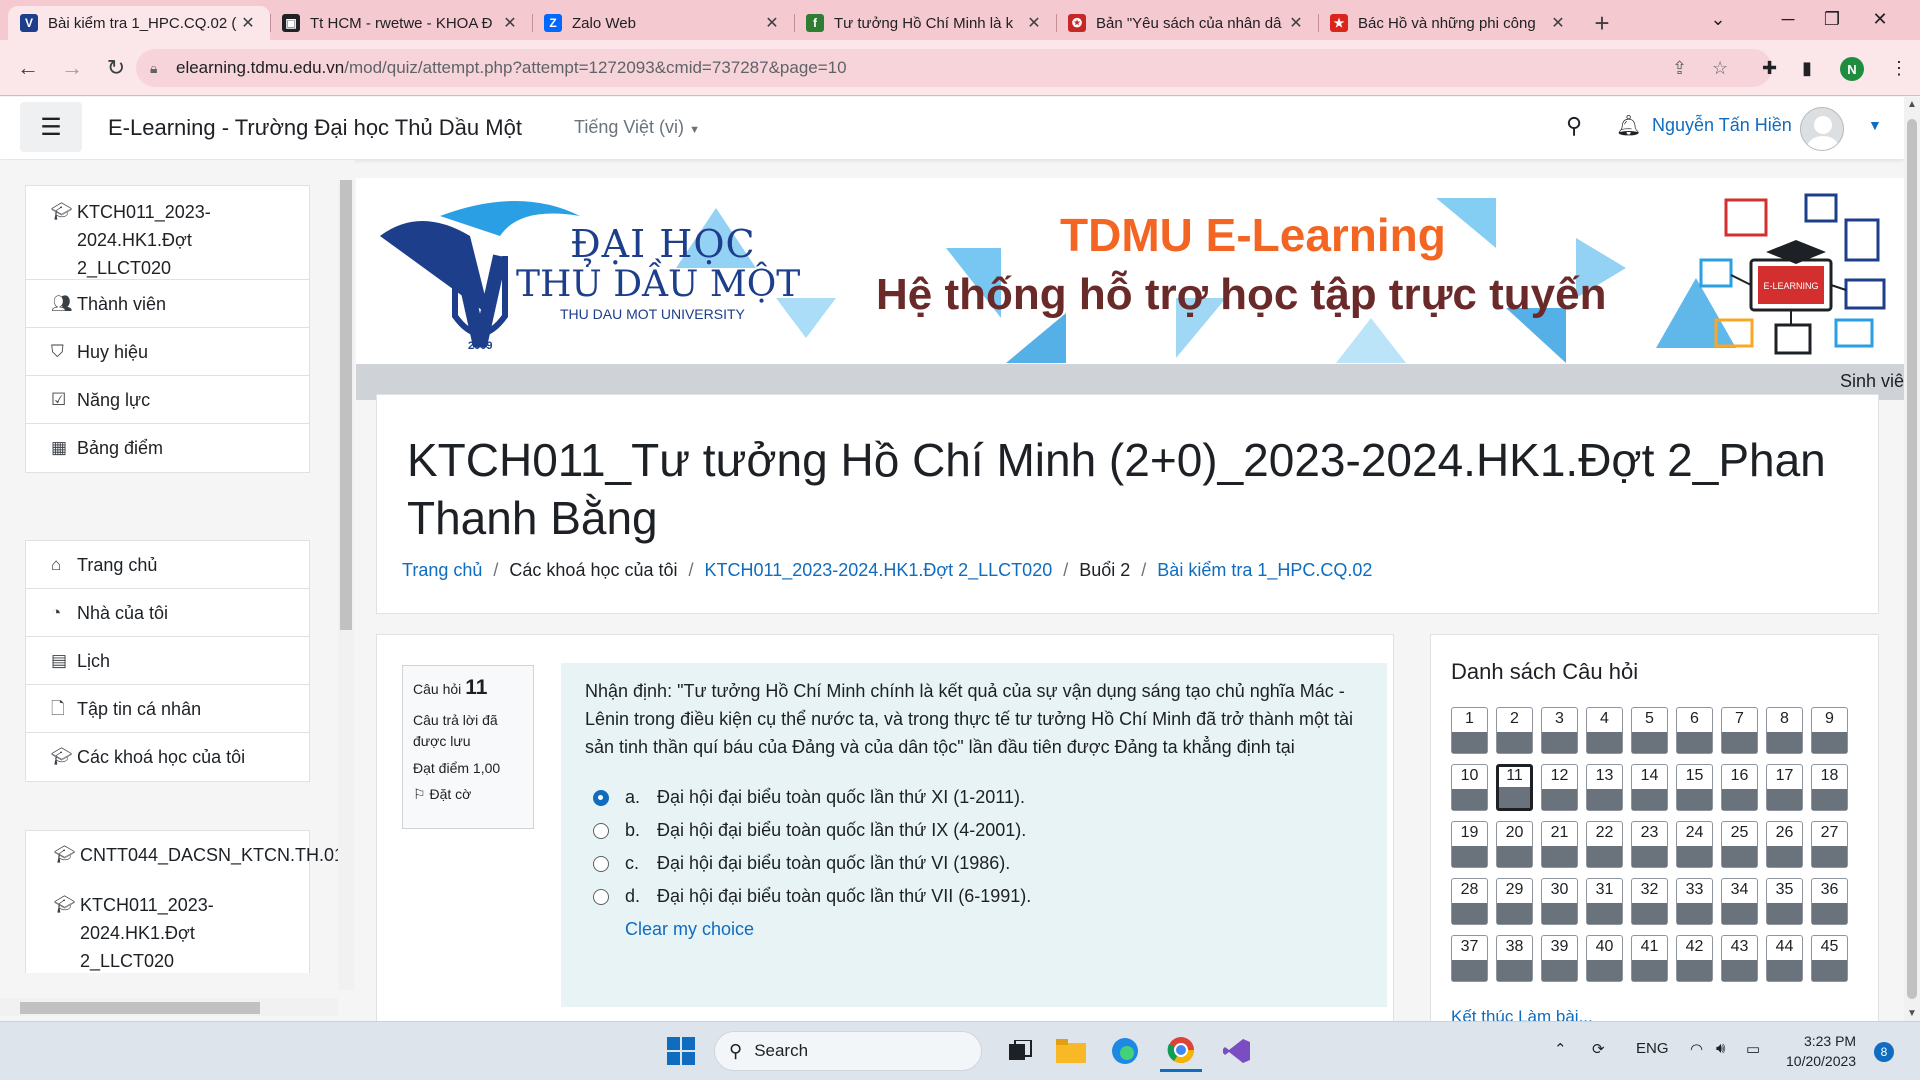 This screenshot has height=1080, width=1920. I want to click on side-panel-icon: ▮, so click(1807, 68).